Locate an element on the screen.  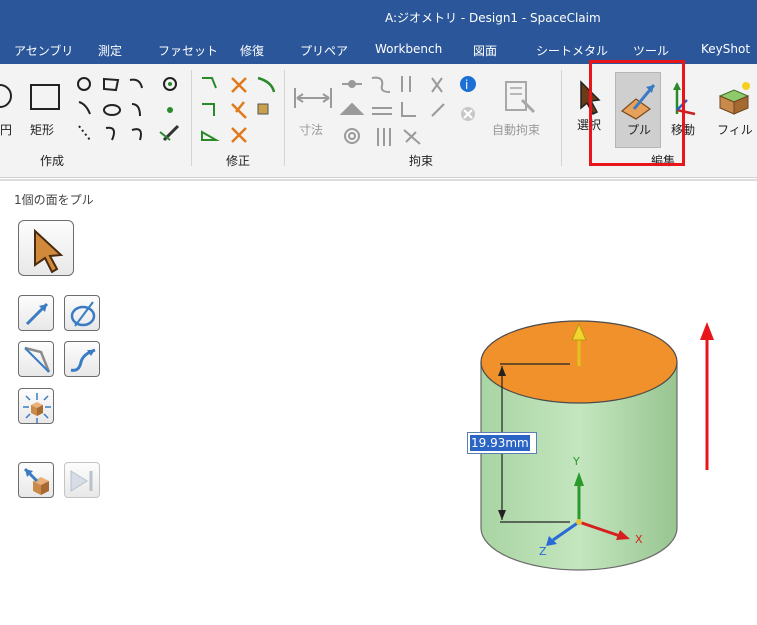
full-pull-icon is located at coordinates (81, 481).